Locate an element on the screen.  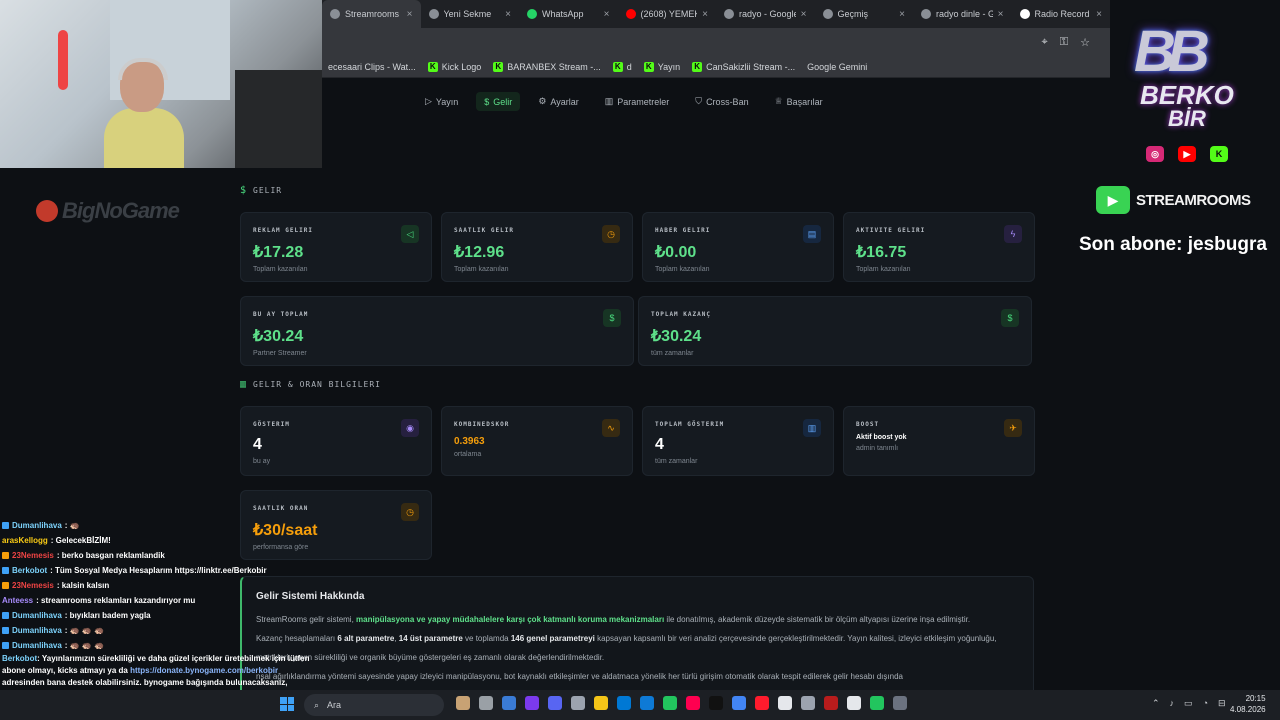
browser-tab: WhatsApp × is located at coordinates (568, 14).